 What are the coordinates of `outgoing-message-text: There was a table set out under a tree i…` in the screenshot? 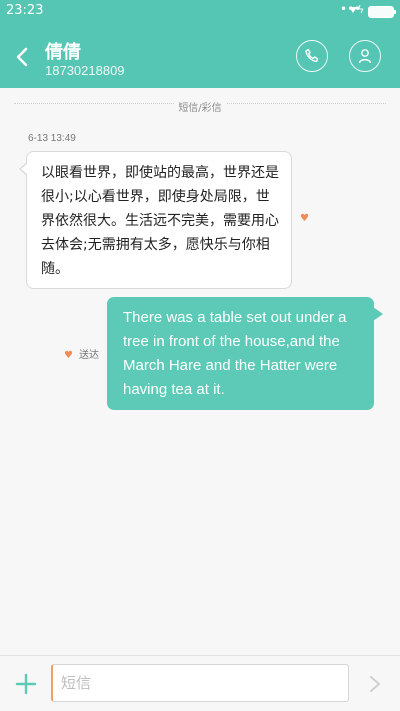 It's located at (235, 353).